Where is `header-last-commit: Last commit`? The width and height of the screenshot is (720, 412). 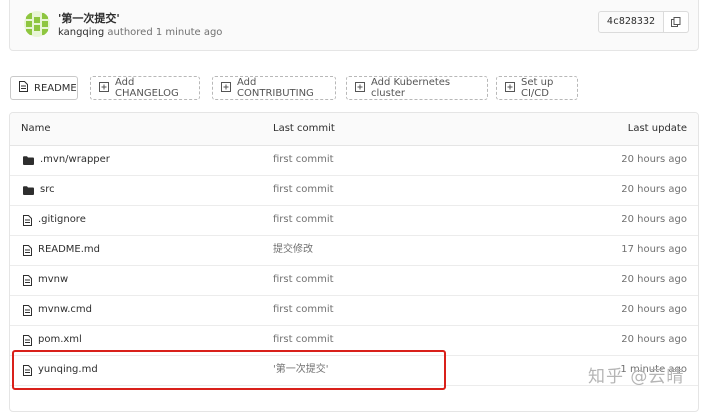 header-last-commit: Last commit is located at coordinates (304, 128).